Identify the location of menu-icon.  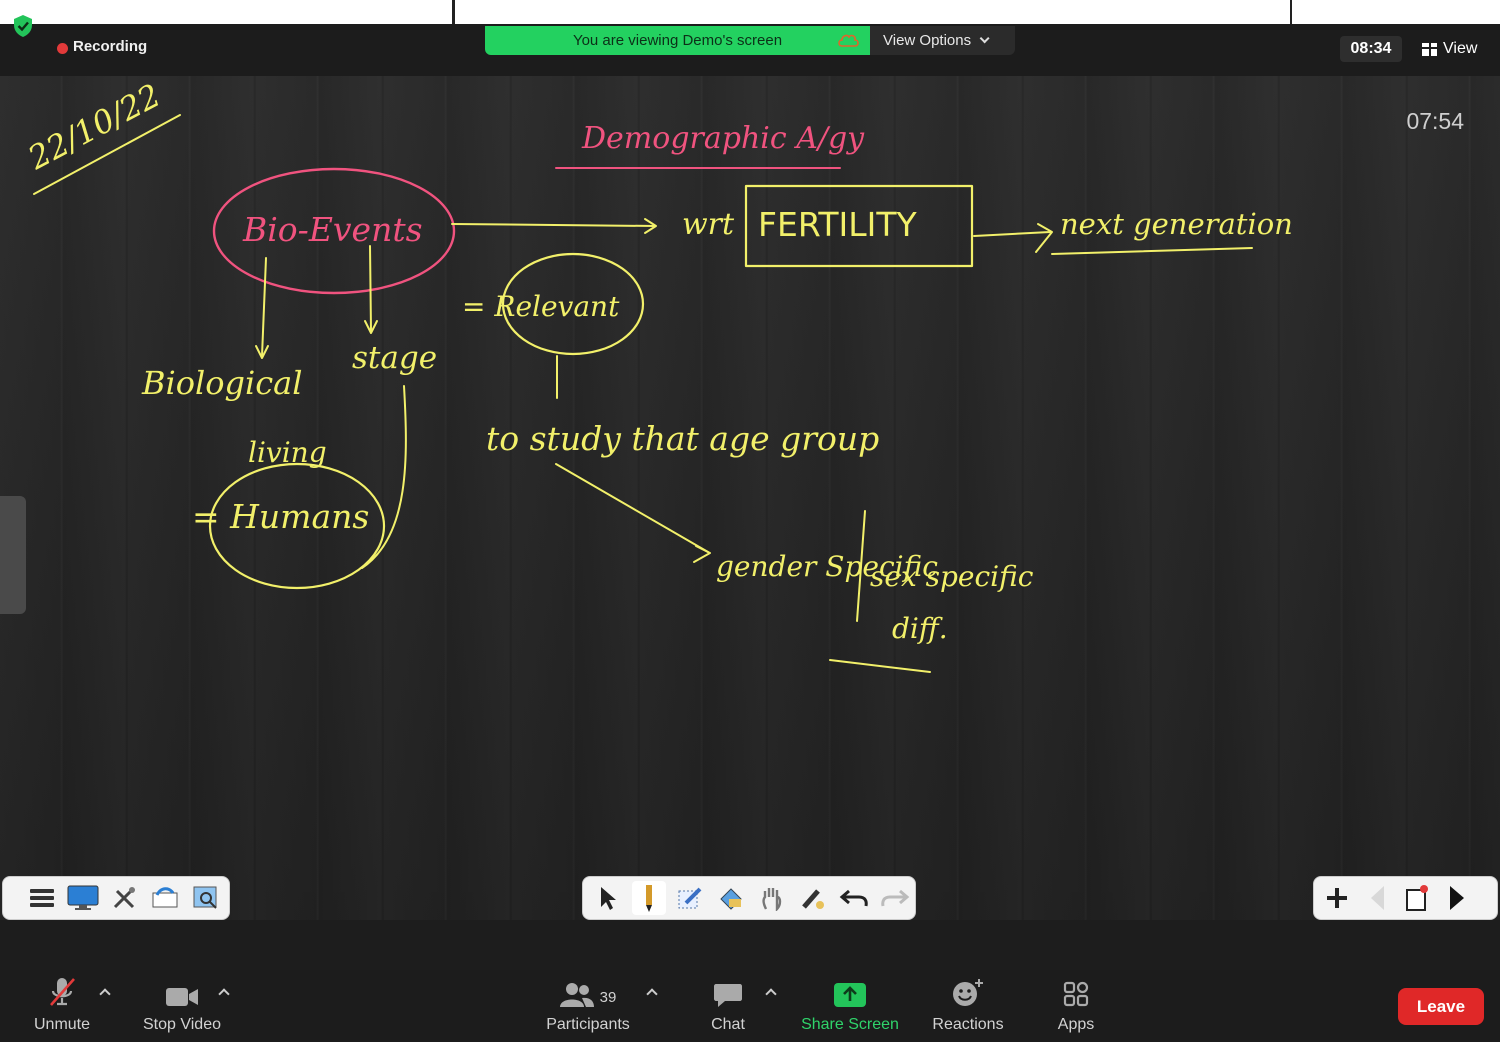
(42, 898).